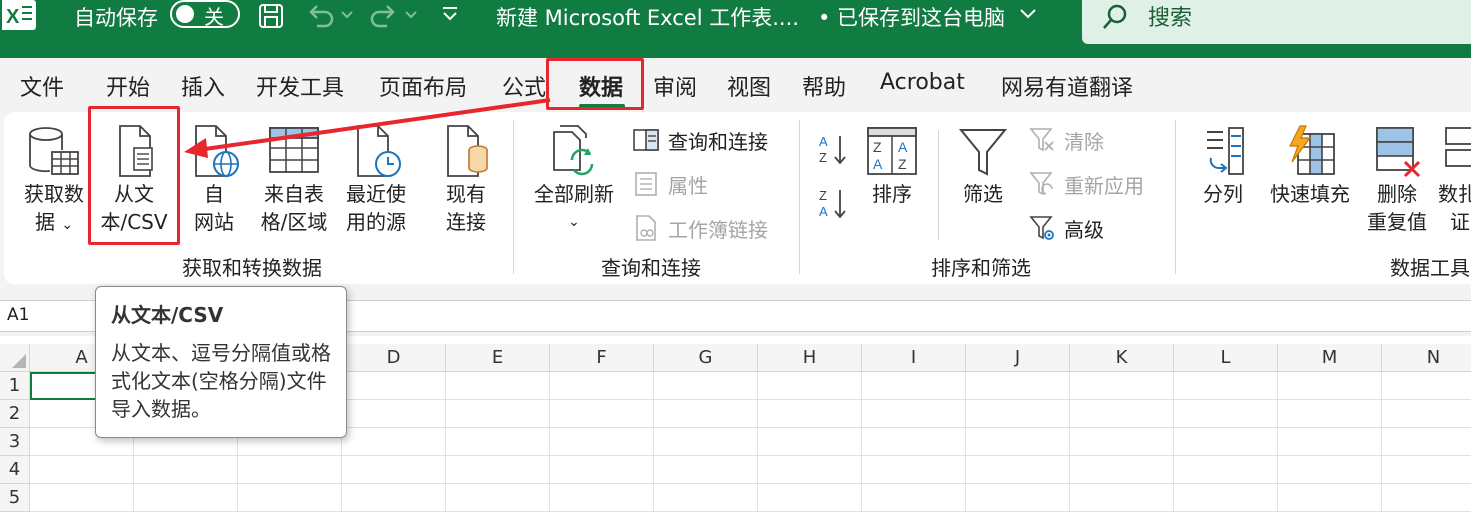 Image resolution: width=1471 pixels, height=525 pixels. What do you see at coordinates (892, 166) in the screenshot?
I see `sort-button: Z A A Z 排序` at bounding box center [892, 166].